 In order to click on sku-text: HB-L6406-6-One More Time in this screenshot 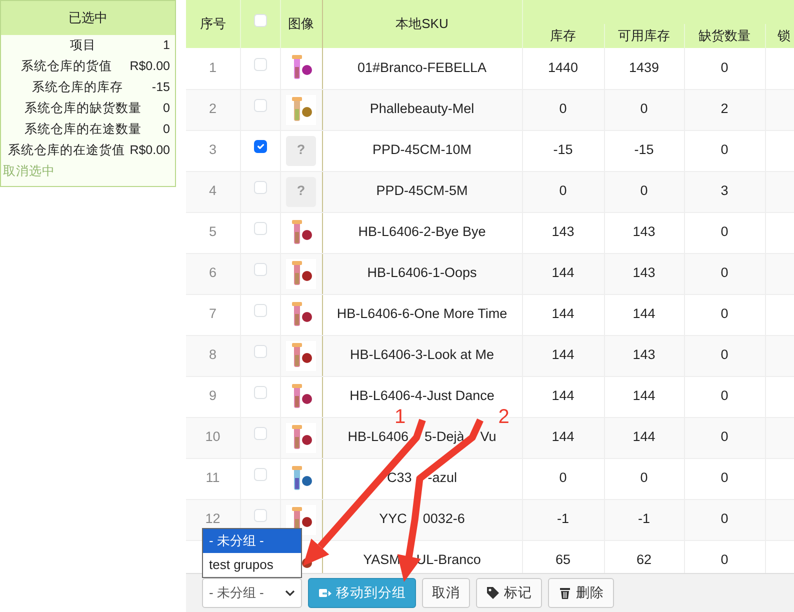, I will do `click(422, 314)`.